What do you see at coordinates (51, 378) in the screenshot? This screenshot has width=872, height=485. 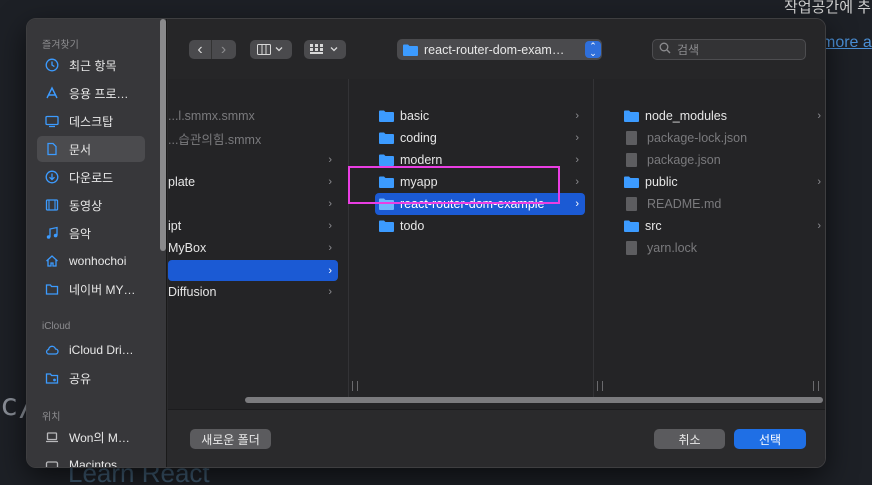 I see `shared-folder-icon` at bounding box center [51, 378].